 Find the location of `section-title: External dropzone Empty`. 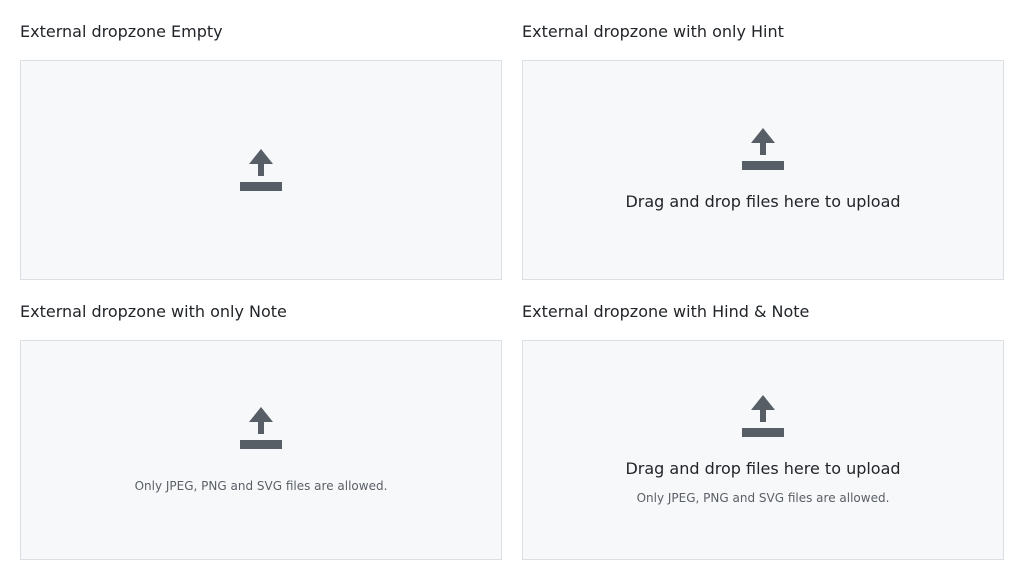

section-title: External dropzone Empty is located at coordinates (121, 31).